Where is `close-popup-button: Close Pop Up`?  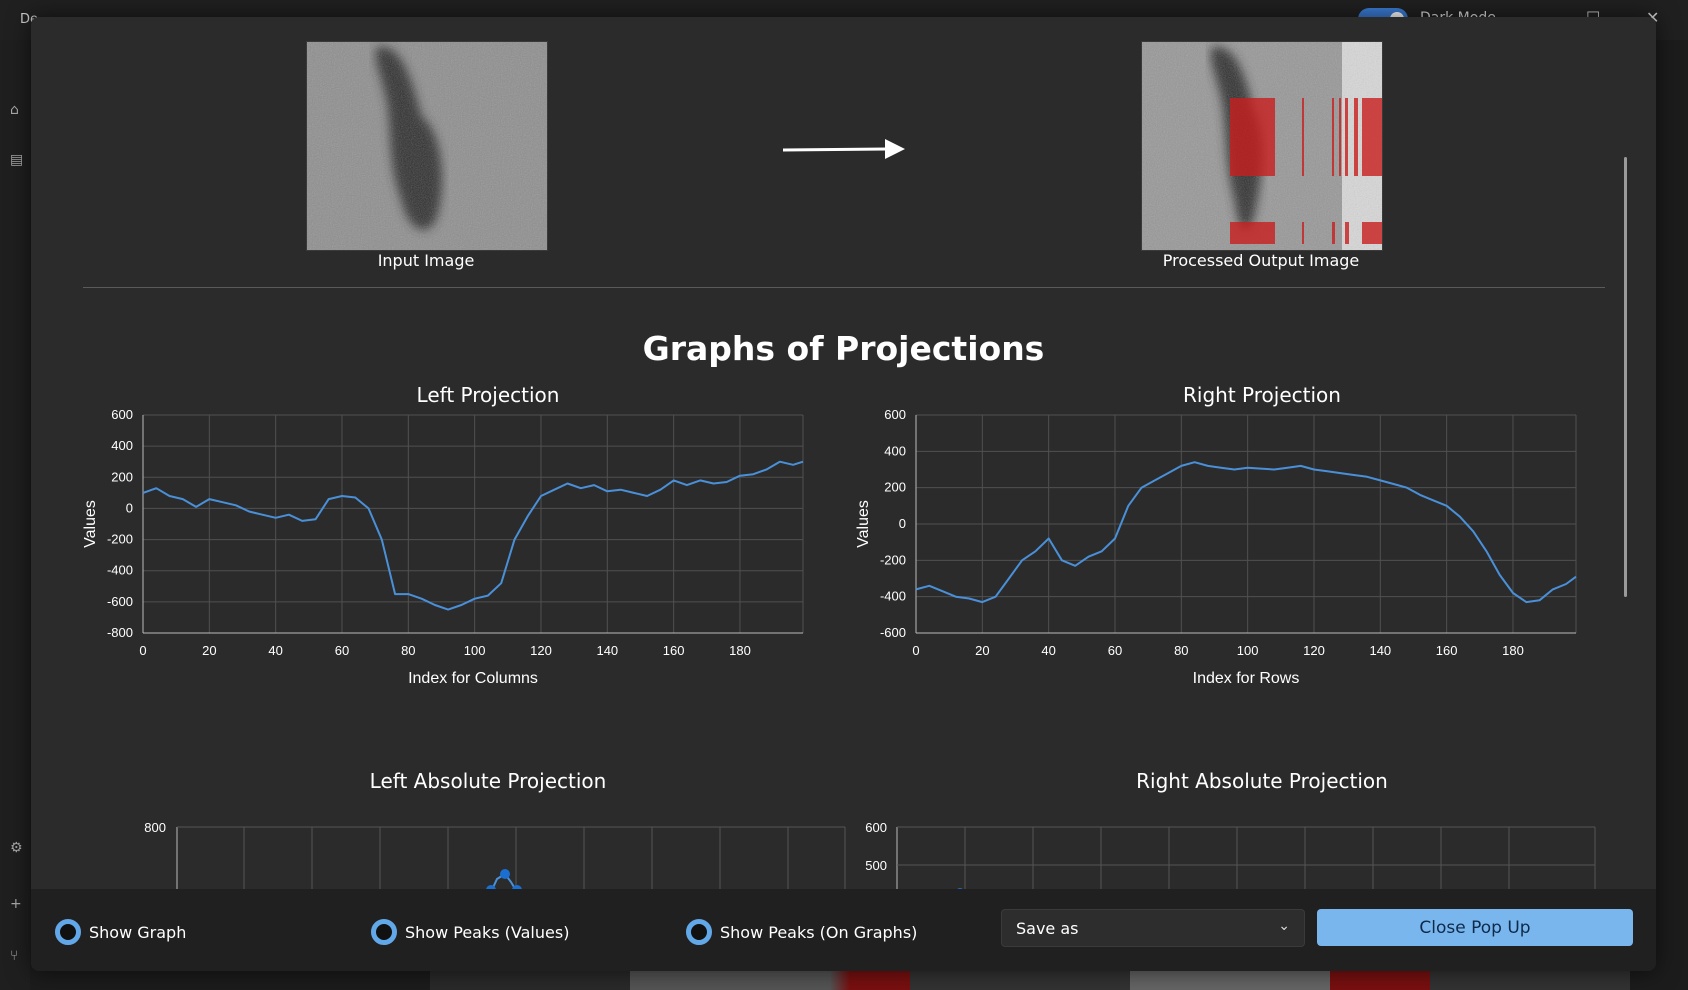
close-popup-button: Close Pop Up is located at coordinates (1475, 927).